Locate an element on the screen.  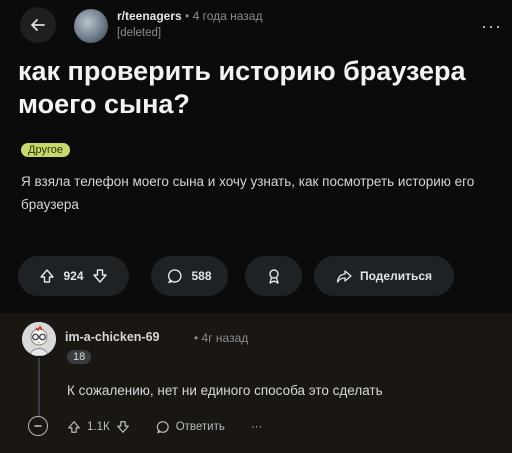
downvote-button is located at coordinates (100, 276).